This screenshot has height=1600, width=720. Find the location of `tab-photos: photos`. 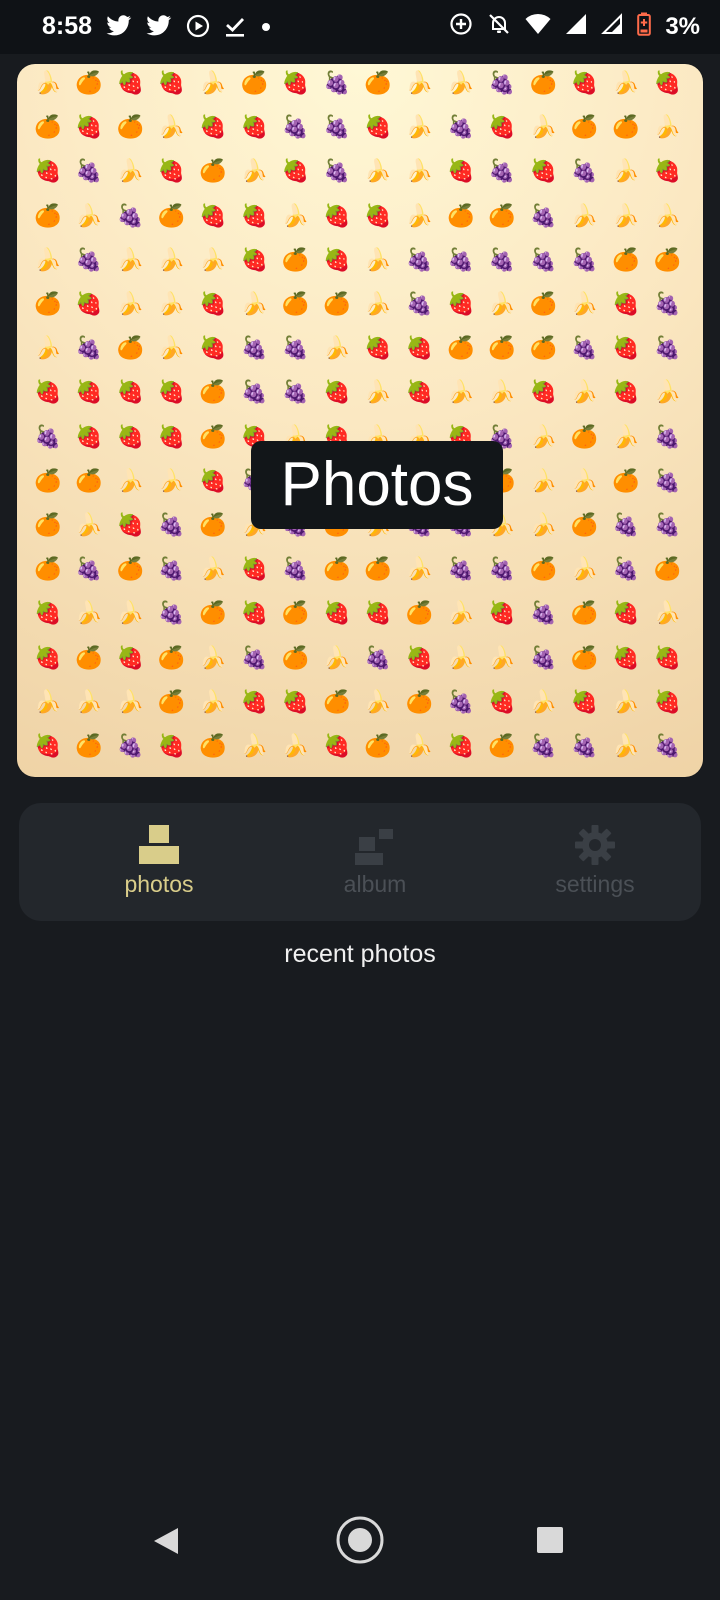

tab-photos: photos is located at coordinates (159, 862).